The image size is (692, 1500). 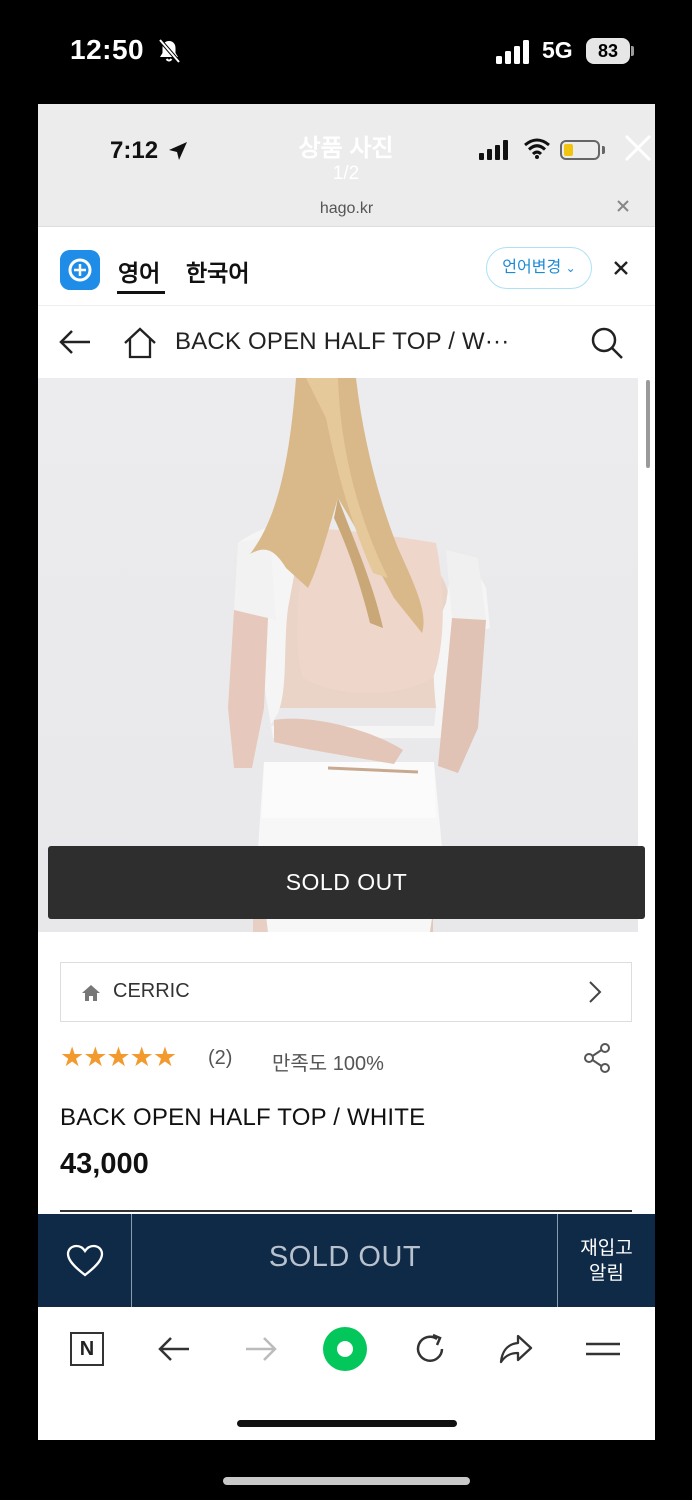 What do you see at coordinates (80, 270) in the screenshot?
I see `translate-logo-icon` at bounding box center [80, 270].